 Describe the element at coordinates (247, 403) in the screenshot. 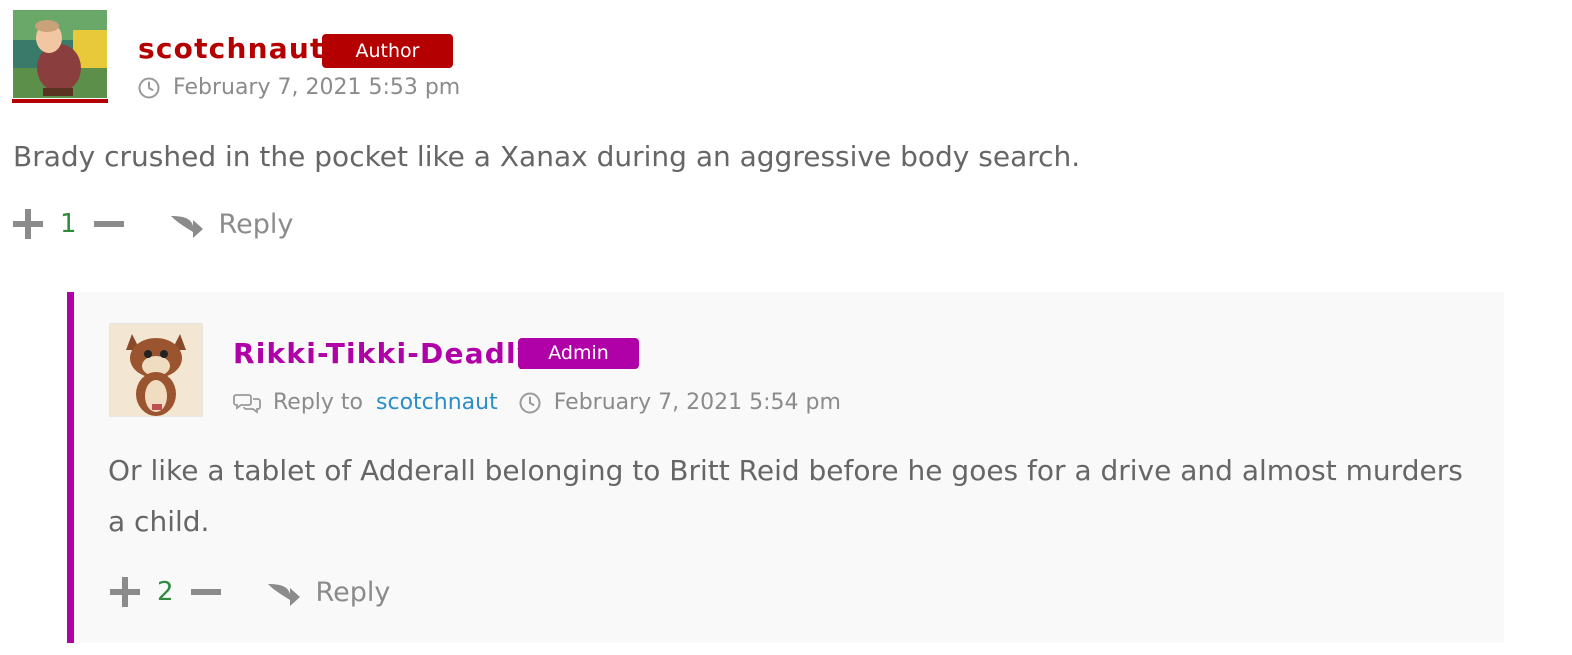

I see `chat-bubbles-icon` at that location.